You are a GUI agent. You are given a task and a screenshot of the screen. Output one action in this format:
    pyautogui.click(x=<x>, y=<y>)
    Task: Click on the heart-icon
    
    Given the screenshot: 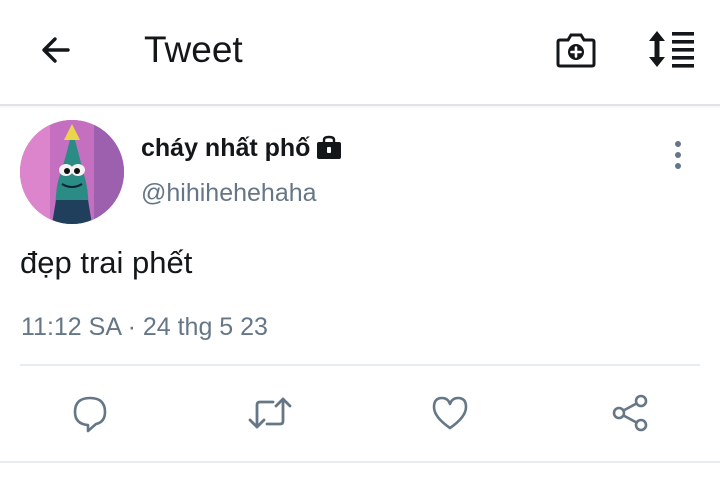 What is the action you would take?
    pyautogui.click(x=450, y=413)
    